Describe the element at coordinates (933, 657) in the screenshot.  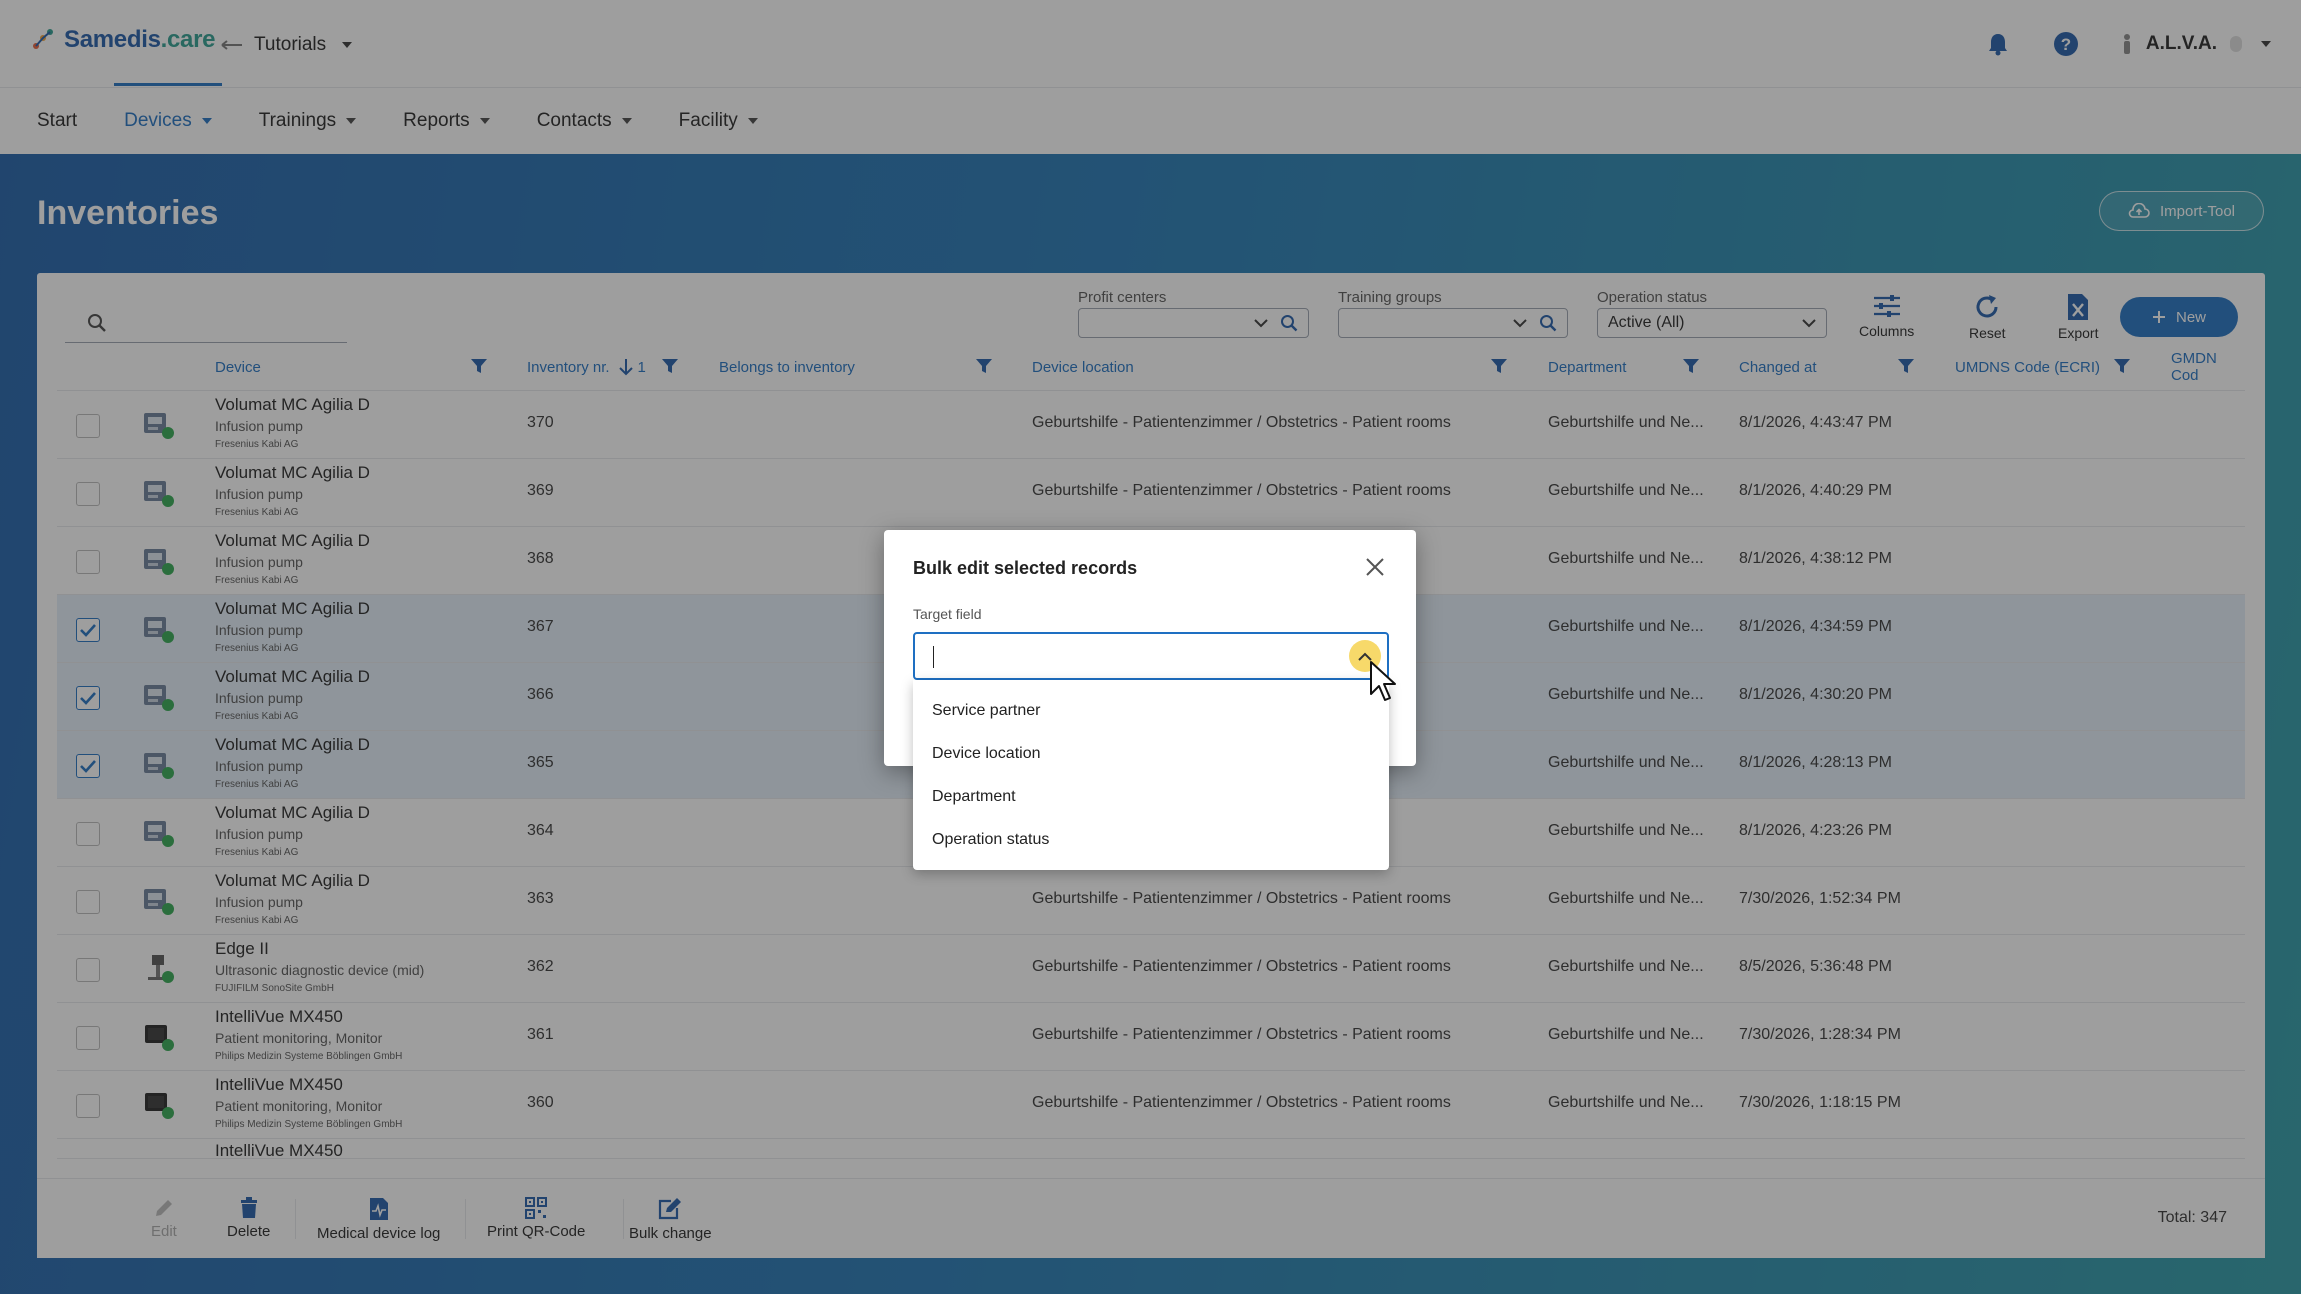
I see `text-cursor` at that location.